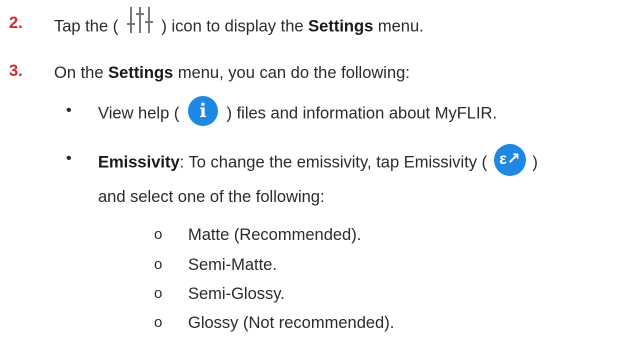 The height and width of the screenshot is (337, 624). Describe the element at coordinates (79, 73) in the screenshot. I see `step-3-text-before: On the` at that location.